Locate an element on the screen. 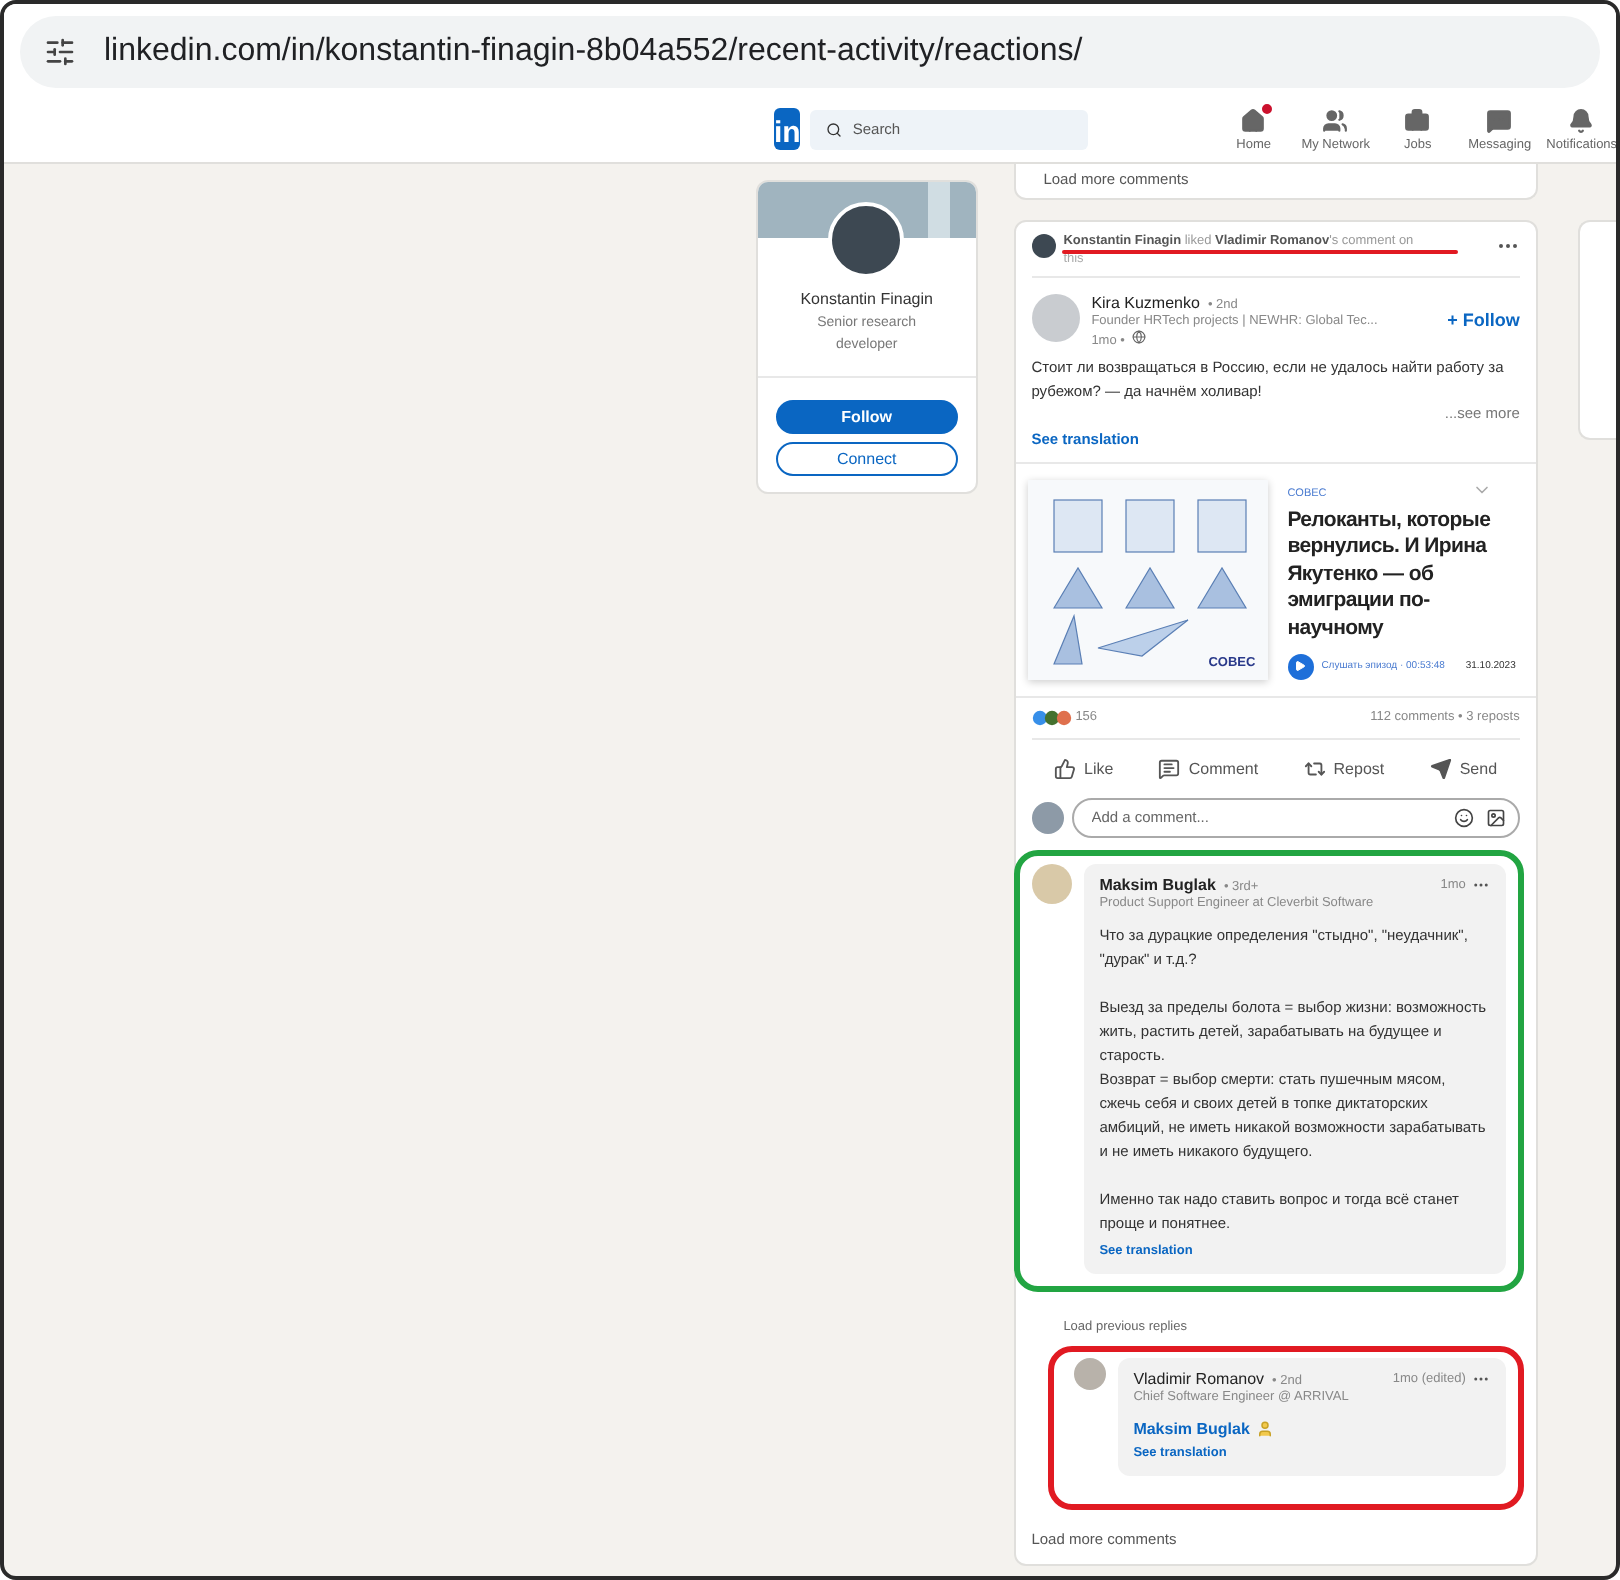 The height and width of the screenshot is (1580, 1620). profile-name: Konstantin Finagin is located at coordinates (866, 299).